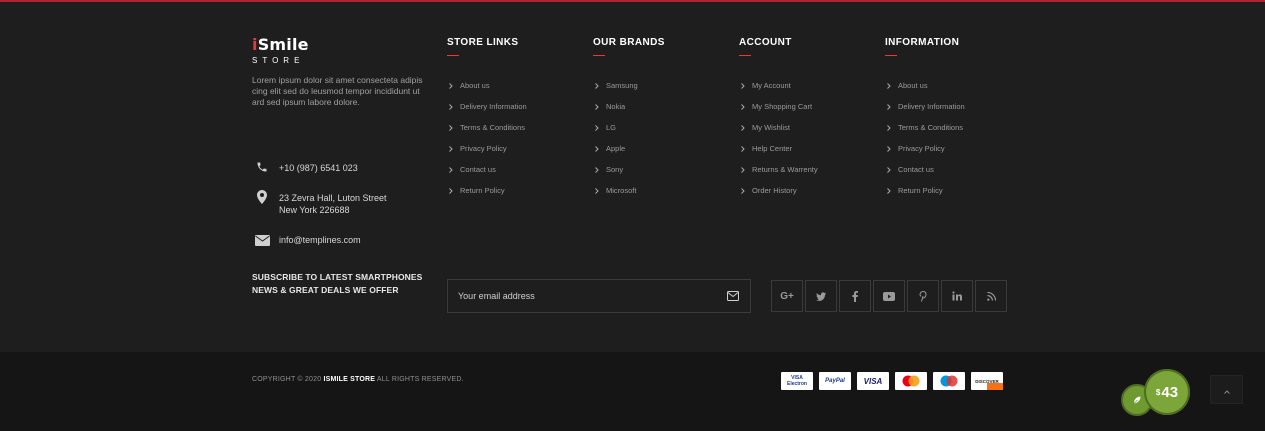 This screenshot has width=1265, height=431. Describe the element at coordinates (957, 296) in the screenshot. I see `linkedin-icon` at that location.